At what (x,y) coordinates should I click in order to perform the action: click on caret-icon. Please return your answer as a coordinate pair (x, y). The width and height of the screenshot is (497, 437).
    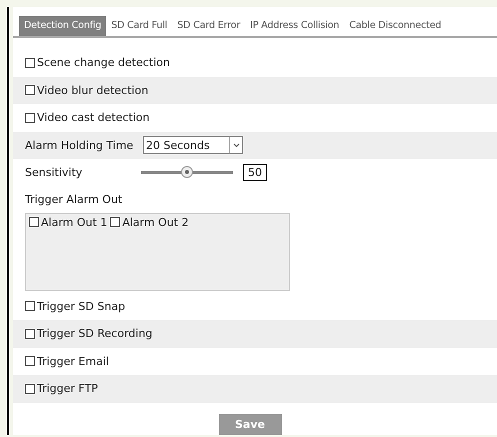
    Looking at the image, I should click on (236, 145).